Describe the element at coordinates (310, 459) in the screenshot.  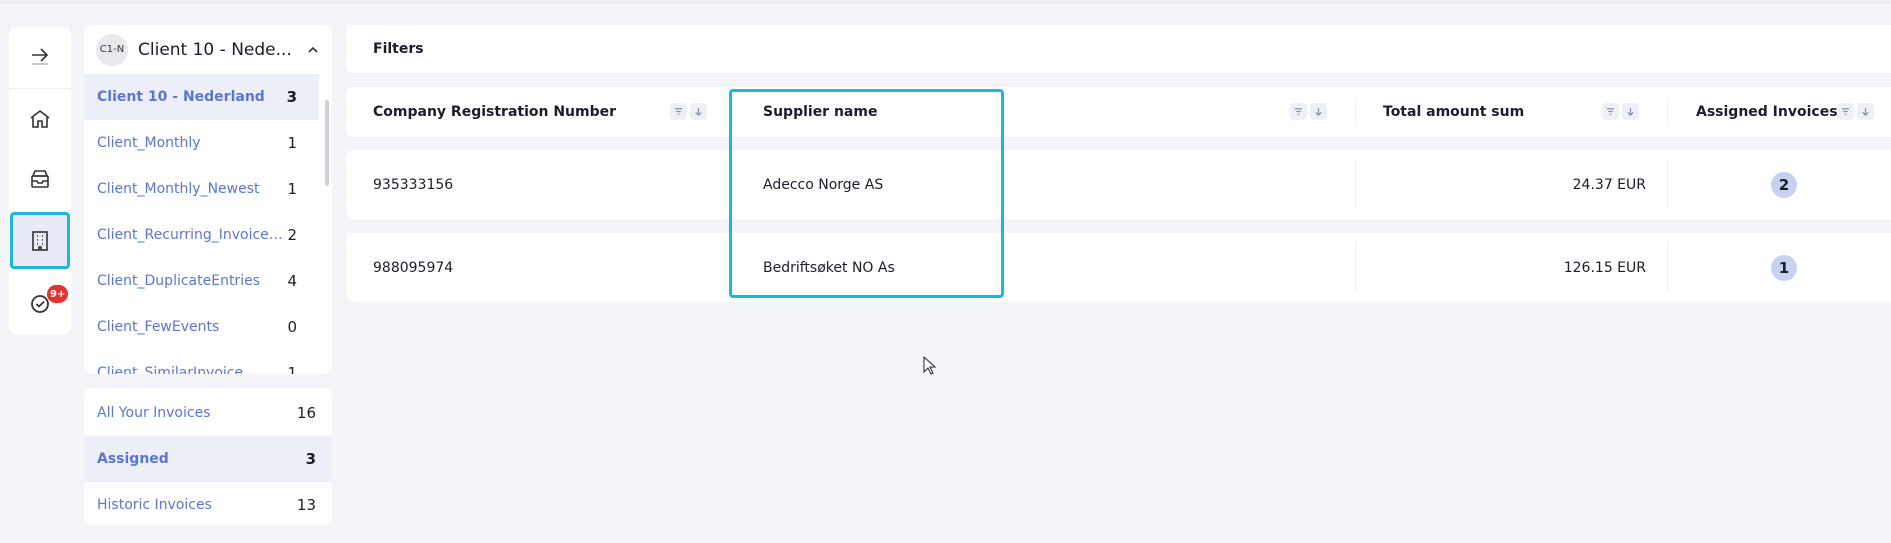
I see `invoice-filter-count: 3` at that location.